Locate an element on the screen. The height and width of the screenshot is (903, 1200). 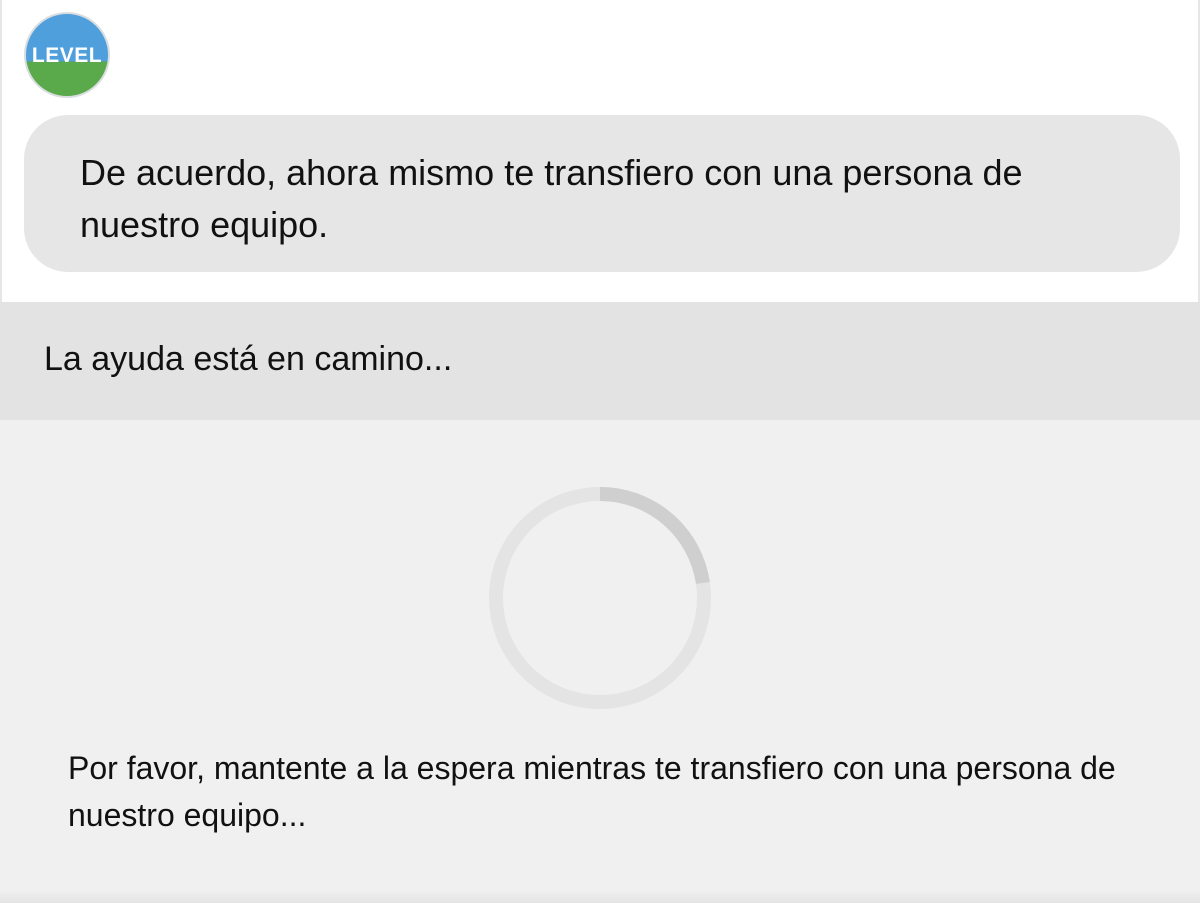
spinner-arc is located at coordinates (654, 536).